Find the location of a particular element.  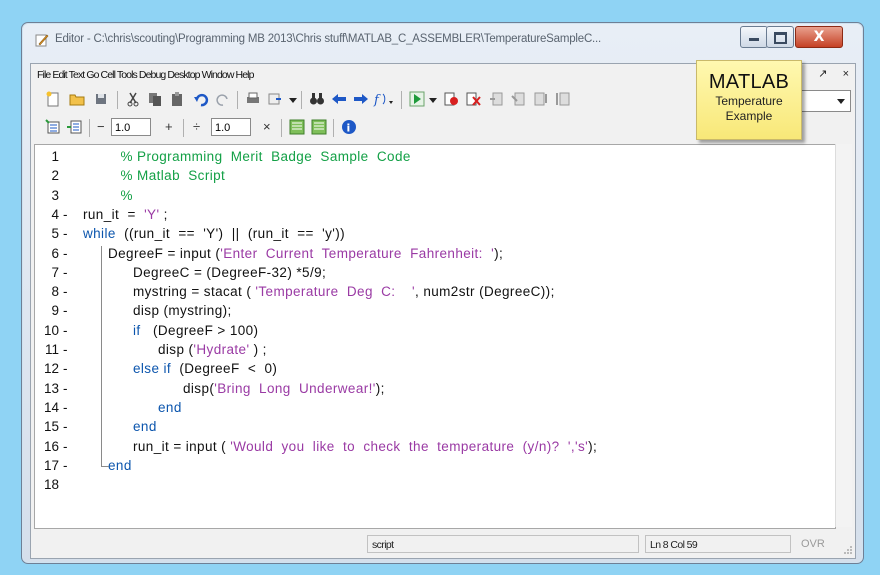

code-line: 10- if (DegreeF > 100) is located at coordinates (435, 330).